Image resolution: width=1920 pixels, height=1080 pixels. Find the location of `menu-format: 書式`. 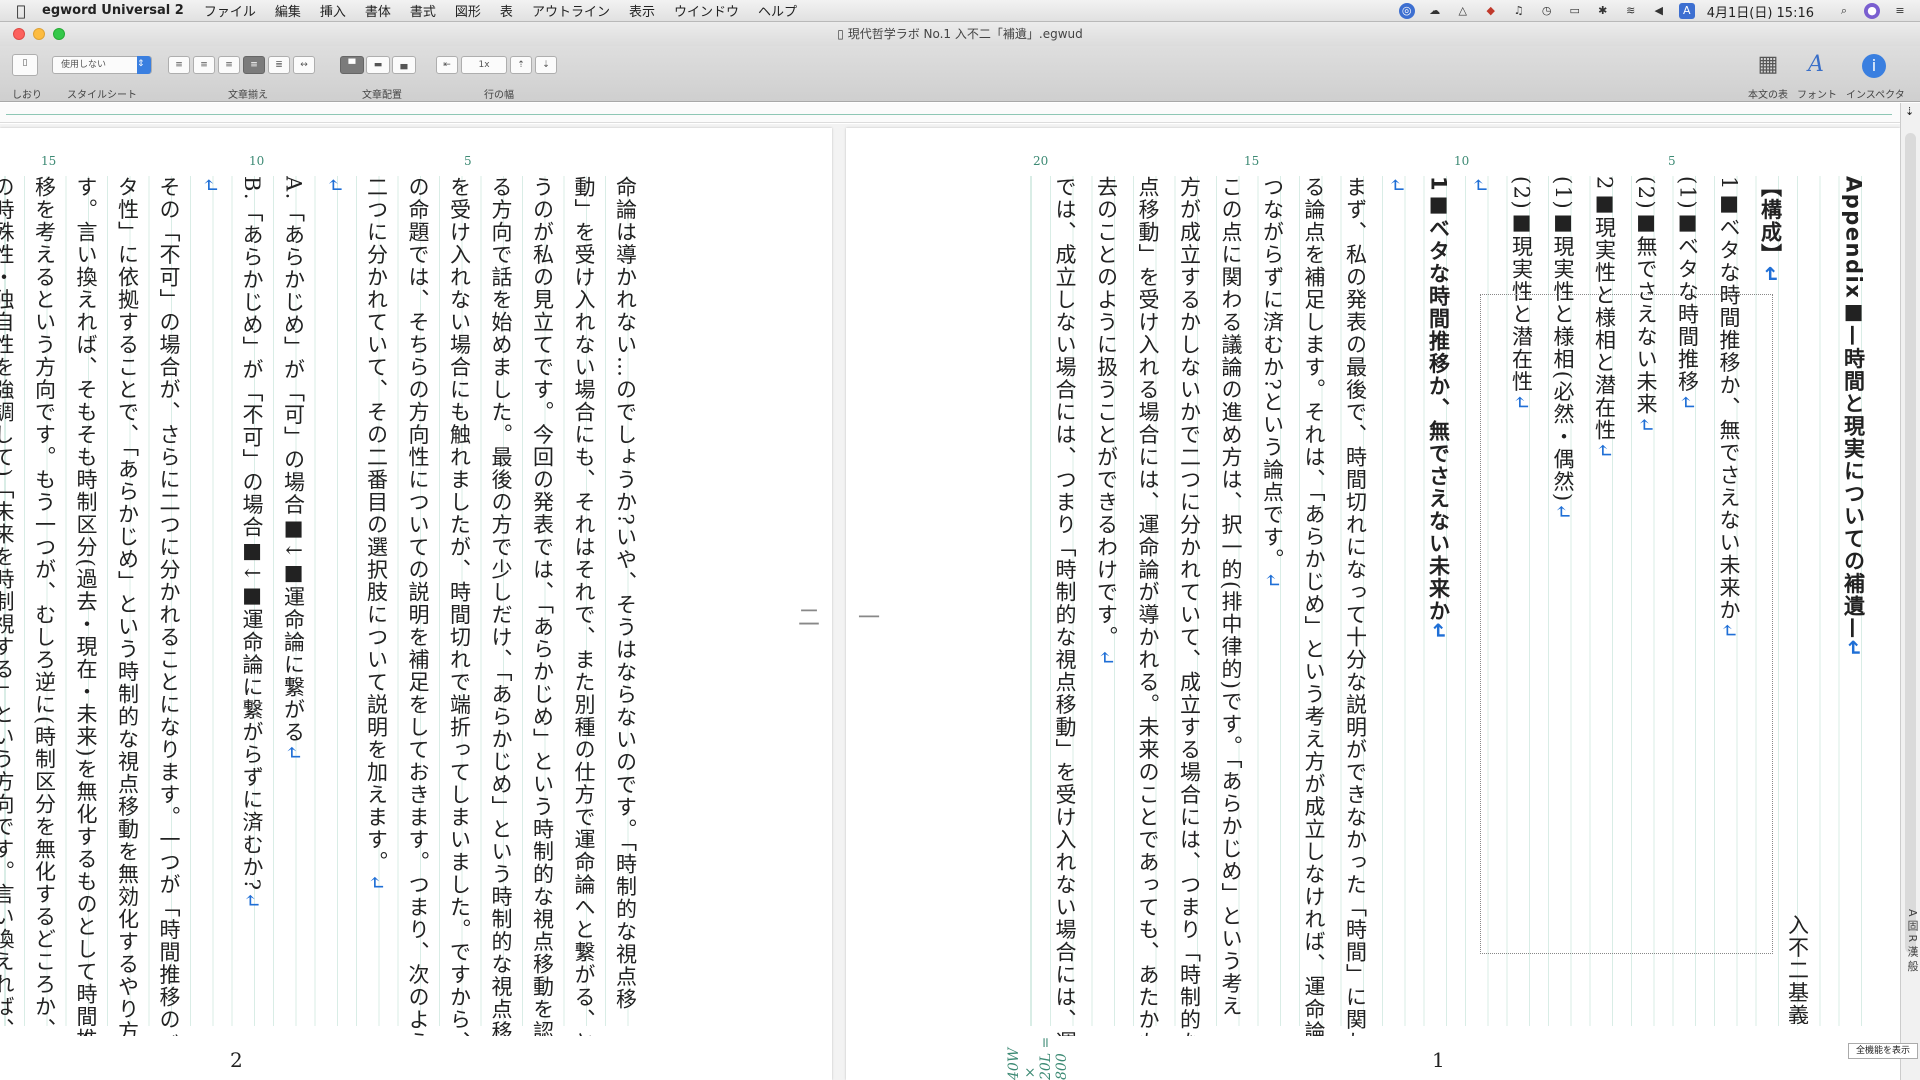

menu-format: 書式 is located at coordinates (423, 10).